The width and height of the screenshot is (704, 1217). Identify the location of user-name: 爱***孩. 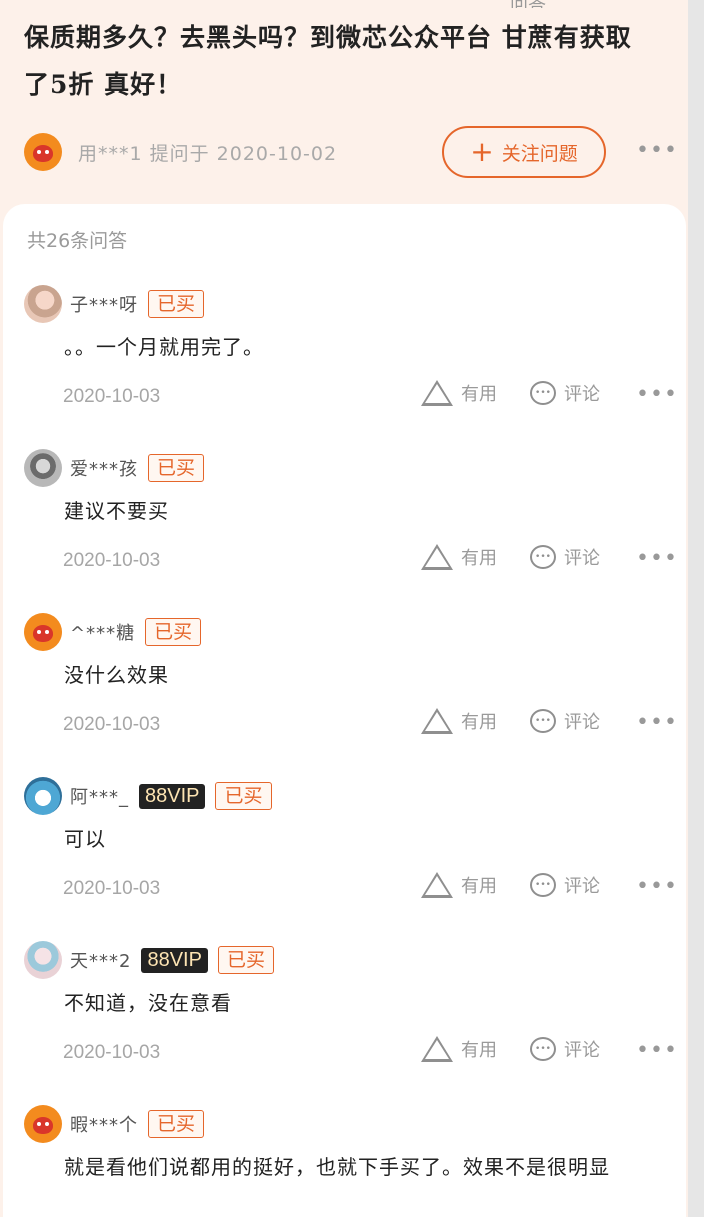
(104, 469).